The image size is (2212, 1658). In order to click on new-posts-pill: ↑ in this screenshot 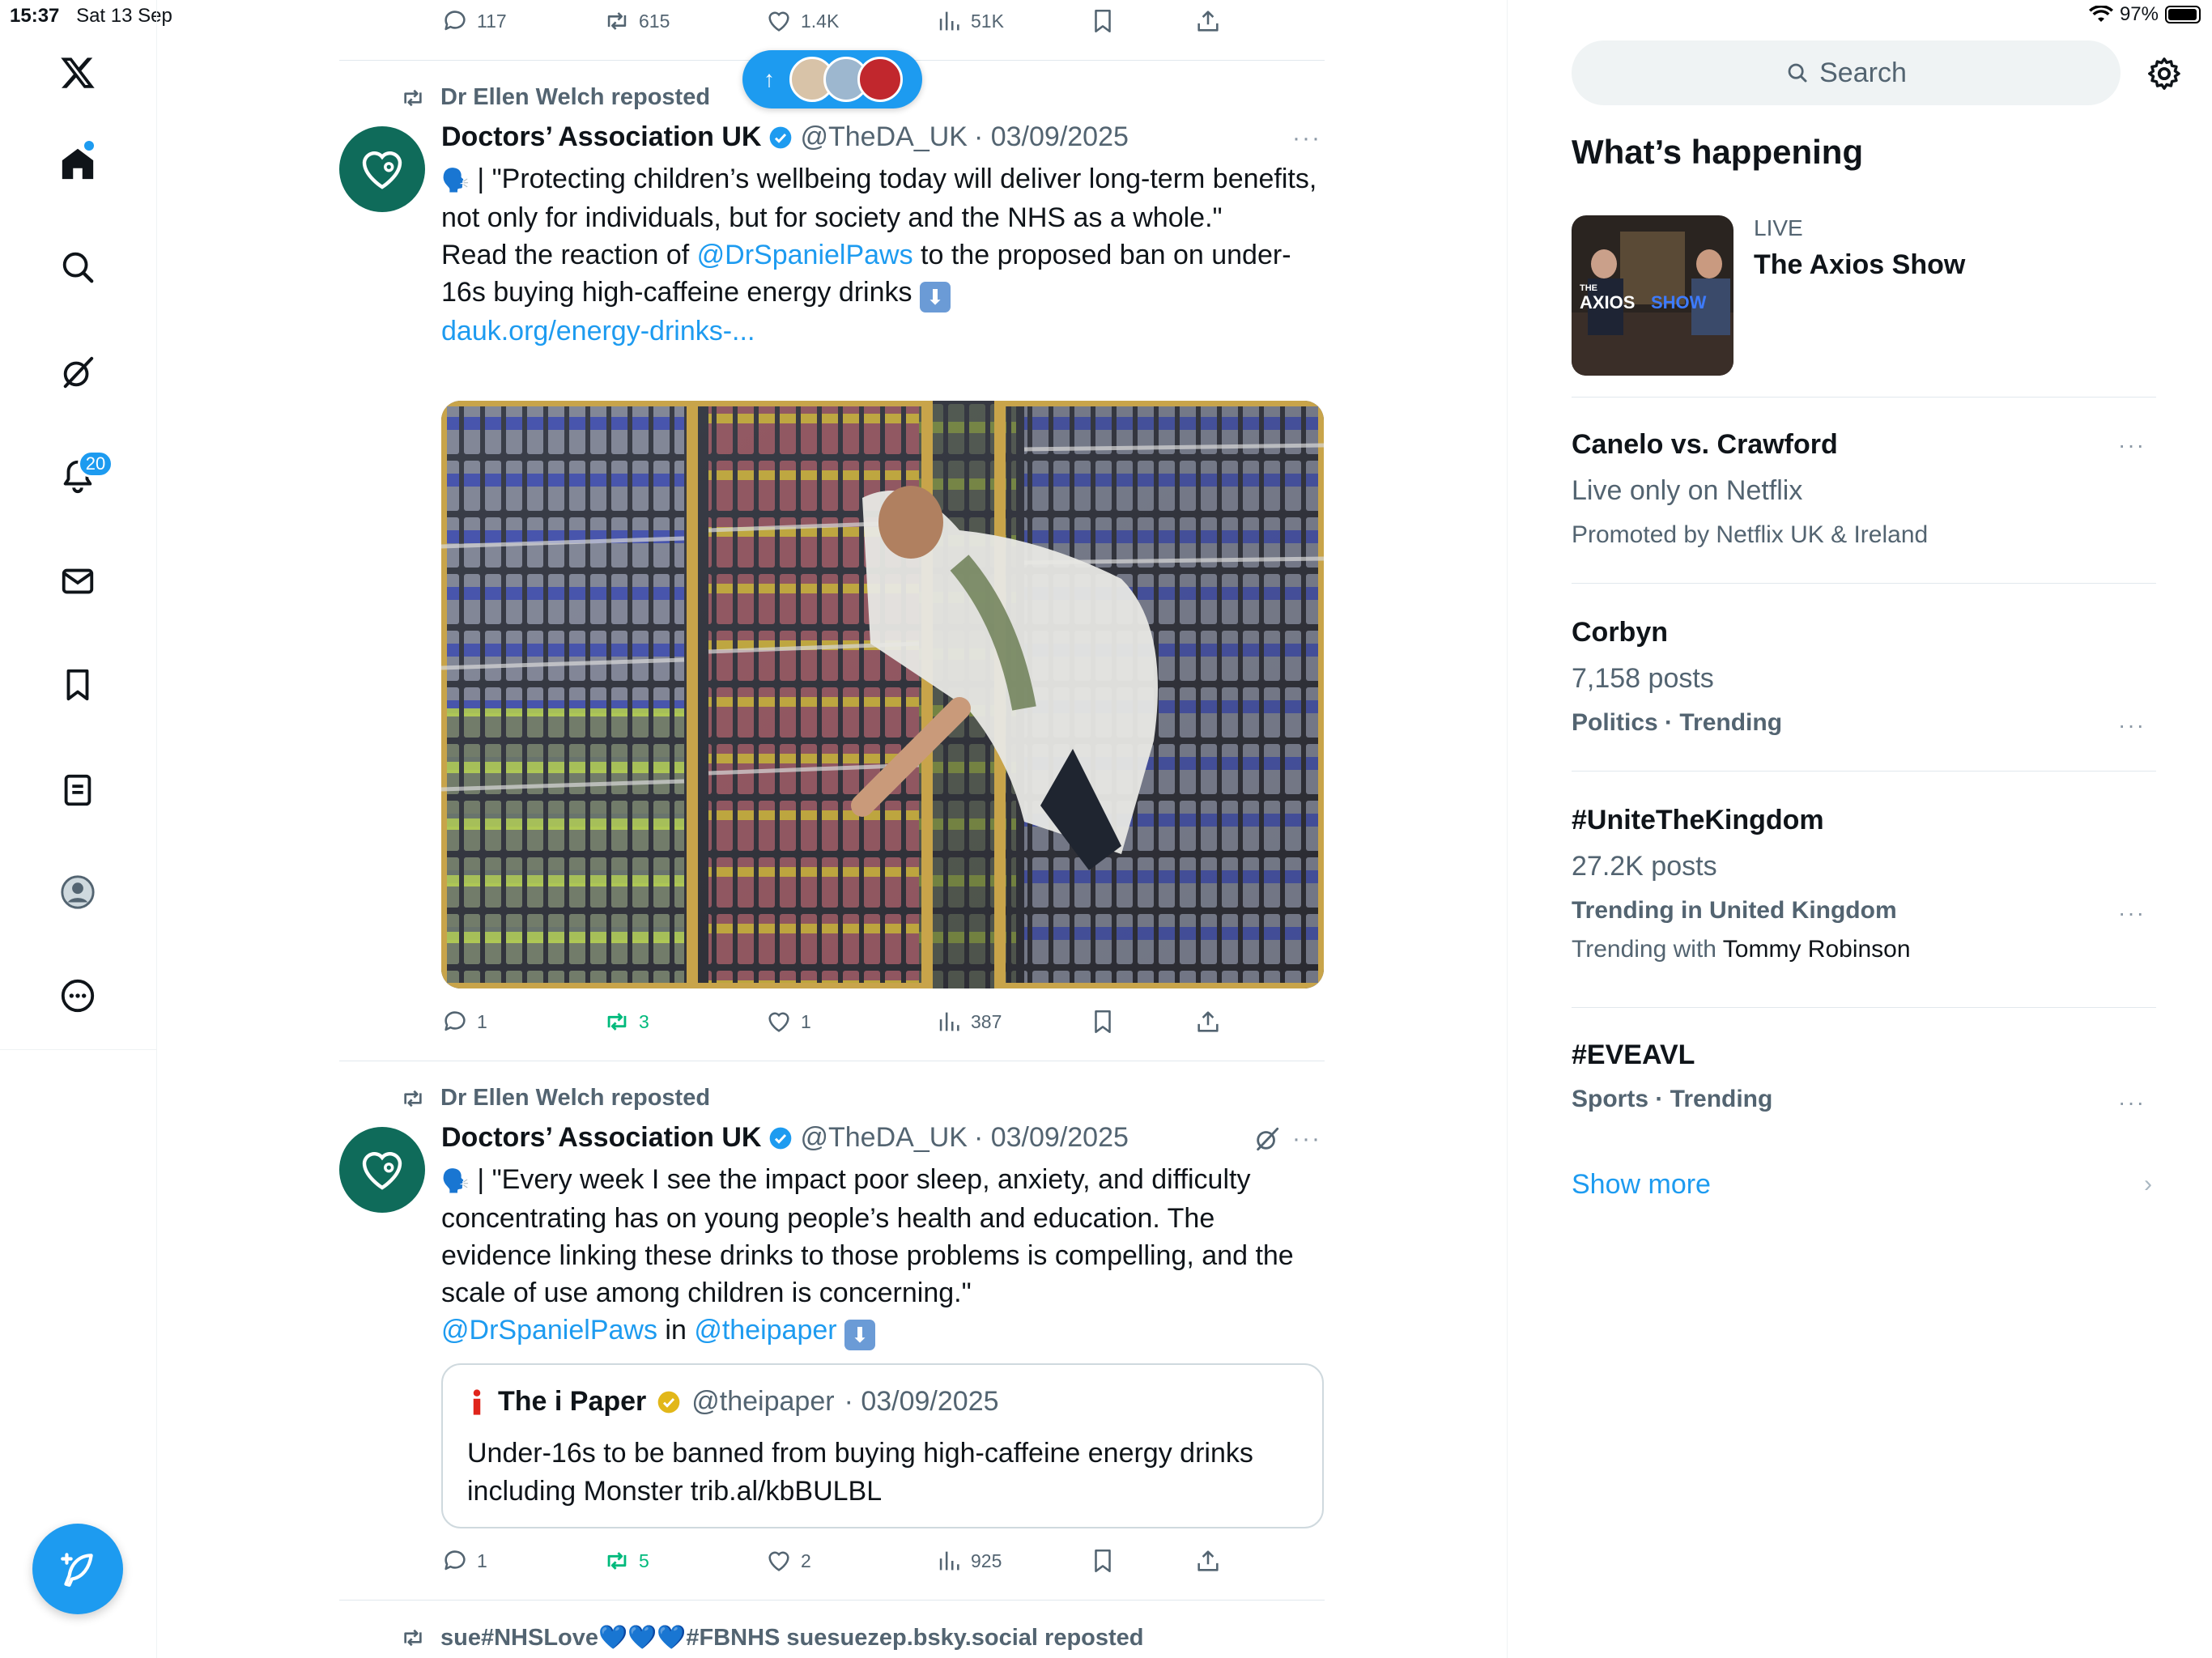, I will do `click(832, 79)`.